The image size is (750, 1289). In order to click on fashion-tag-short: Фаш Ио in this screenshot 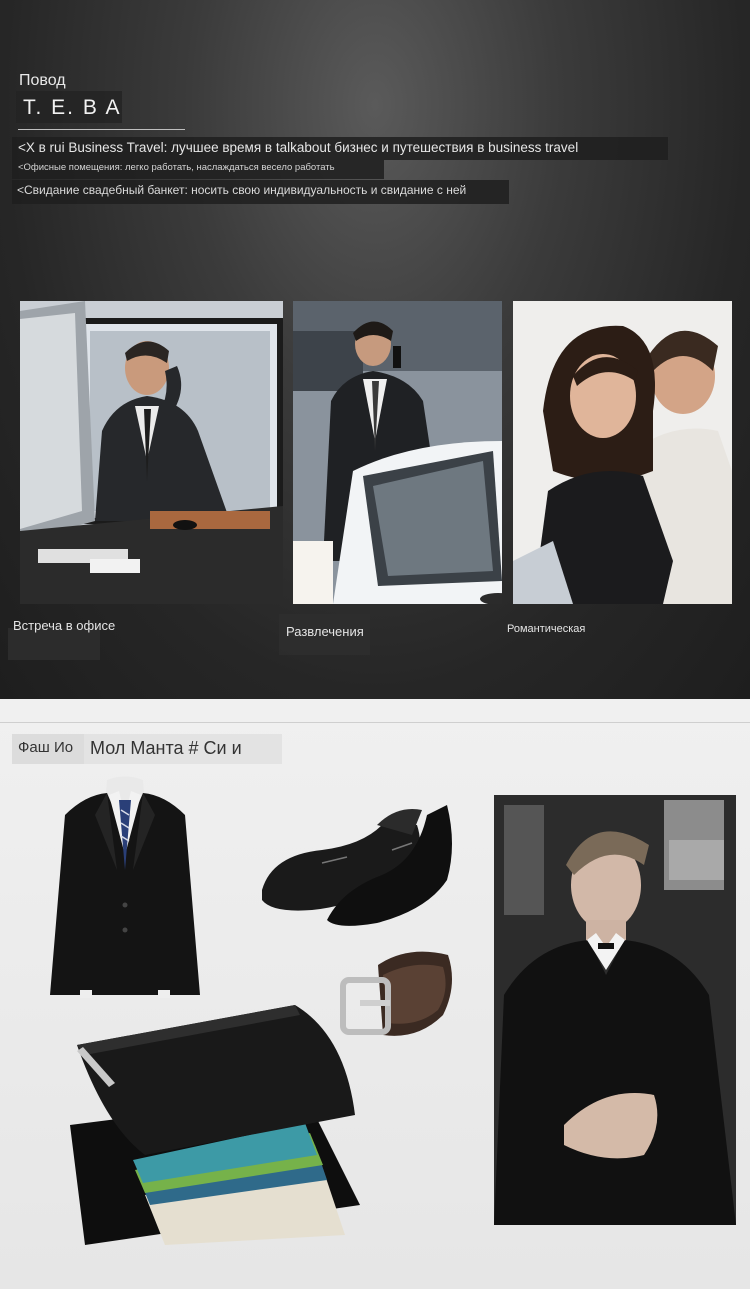, I will do `click(46, 747)`.